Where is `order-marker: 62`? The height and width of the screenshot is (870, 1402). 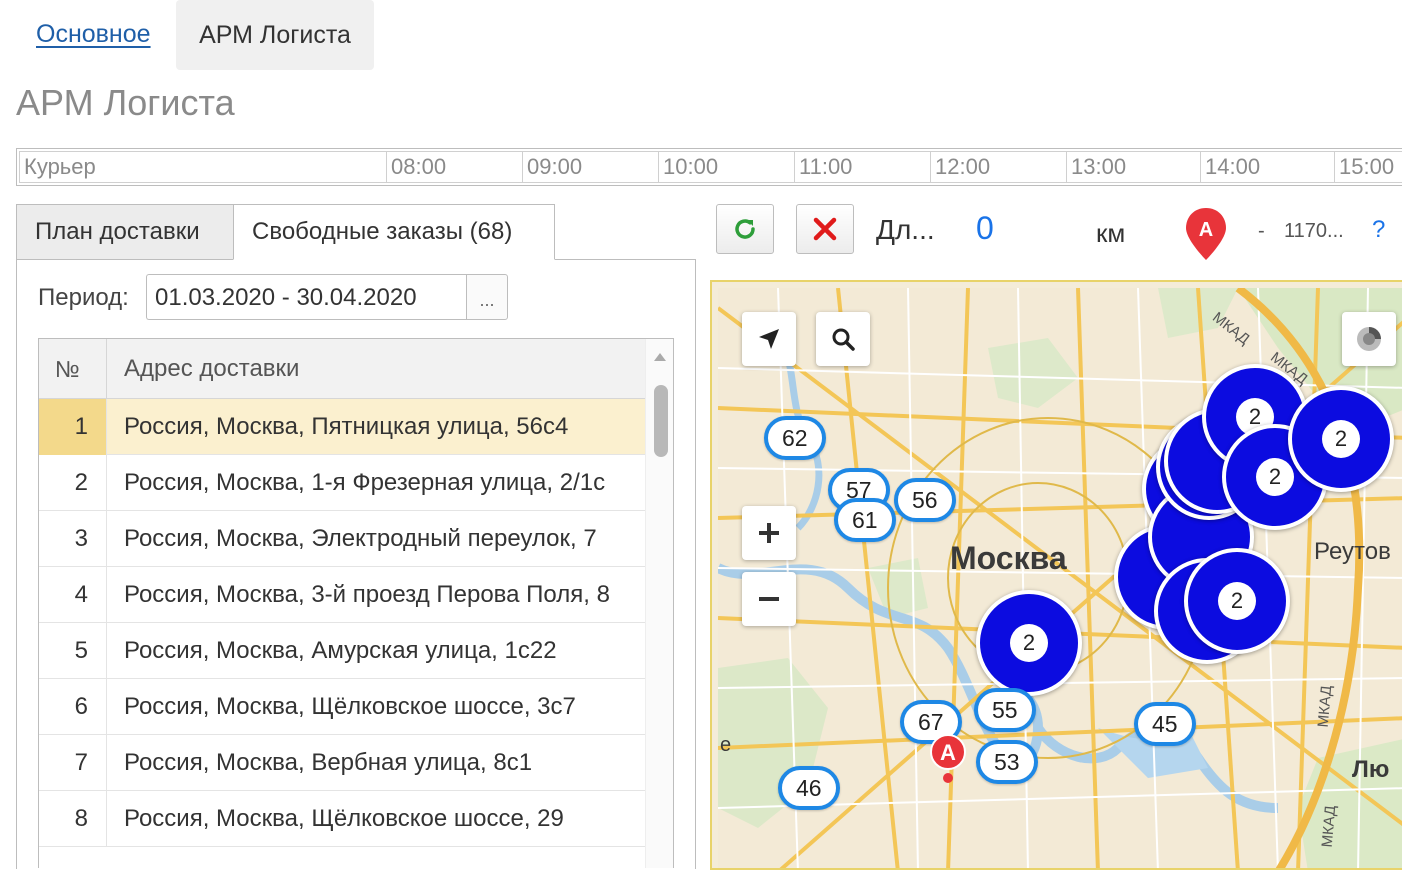
order-marker: 62 is located at coordinates (795, 438).